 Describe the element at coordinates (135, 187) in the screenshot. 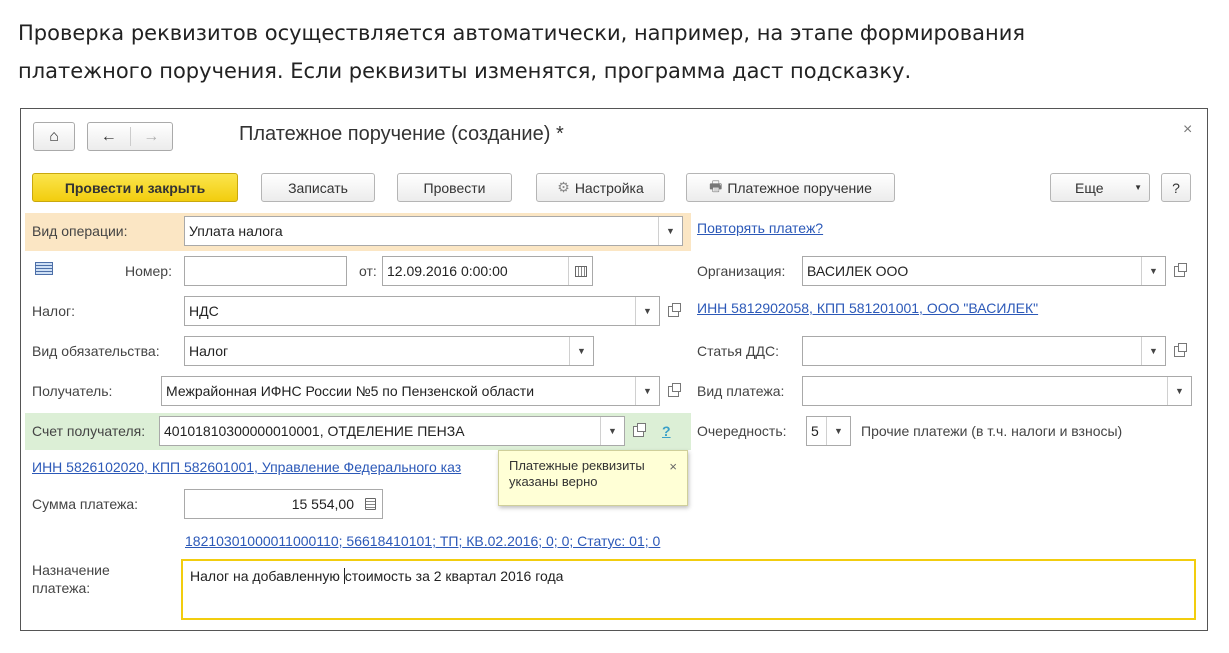

I see `post-and-close-button: Провести и закрыть` at that location.